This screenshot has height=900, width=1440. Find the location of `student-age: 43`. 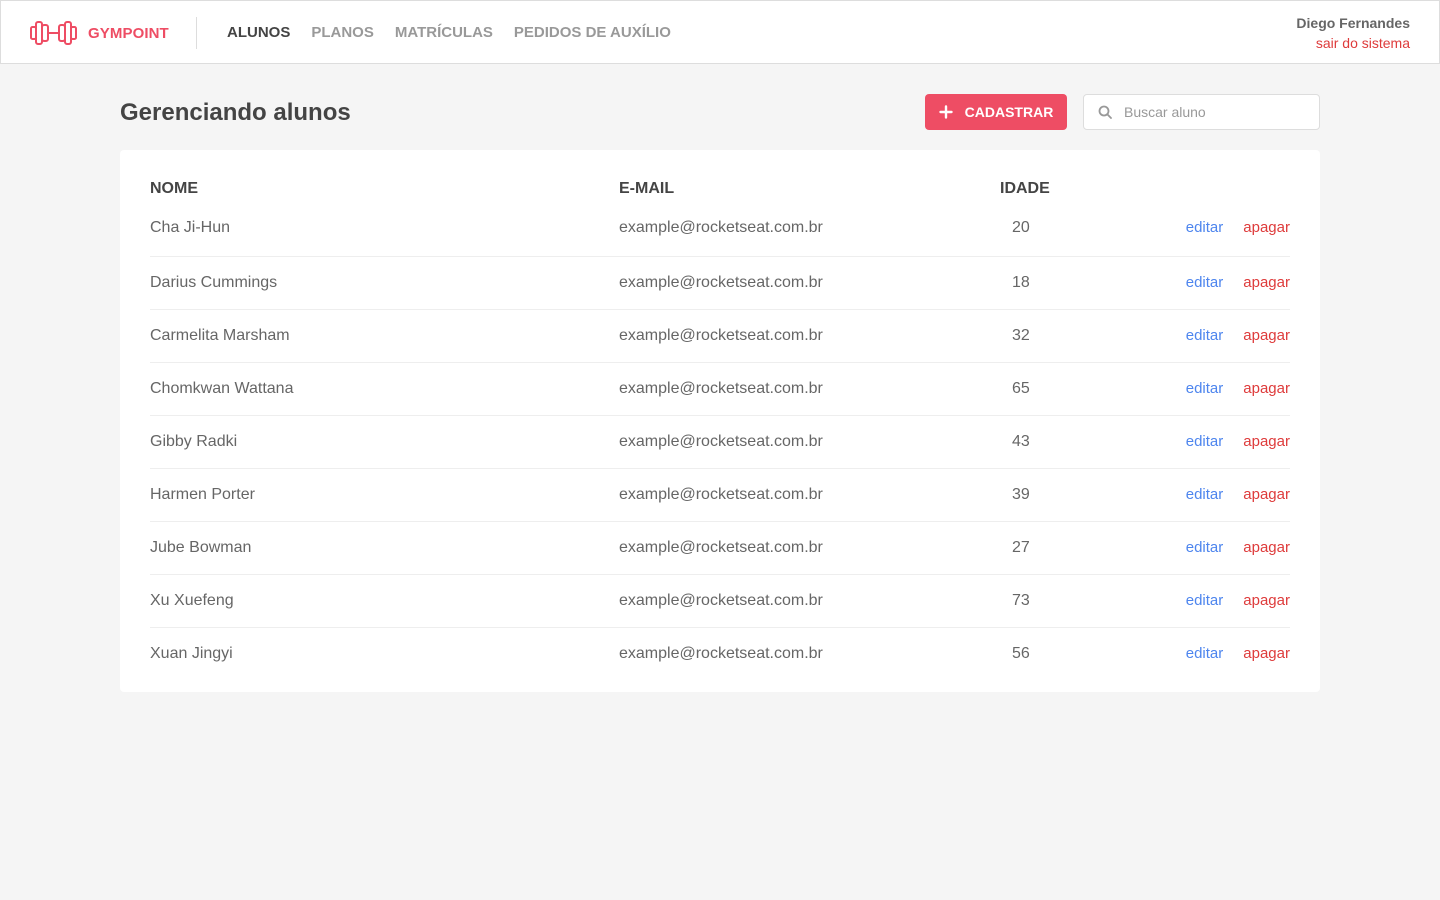

student-age: 43 is located at coordinates (1060, 442).